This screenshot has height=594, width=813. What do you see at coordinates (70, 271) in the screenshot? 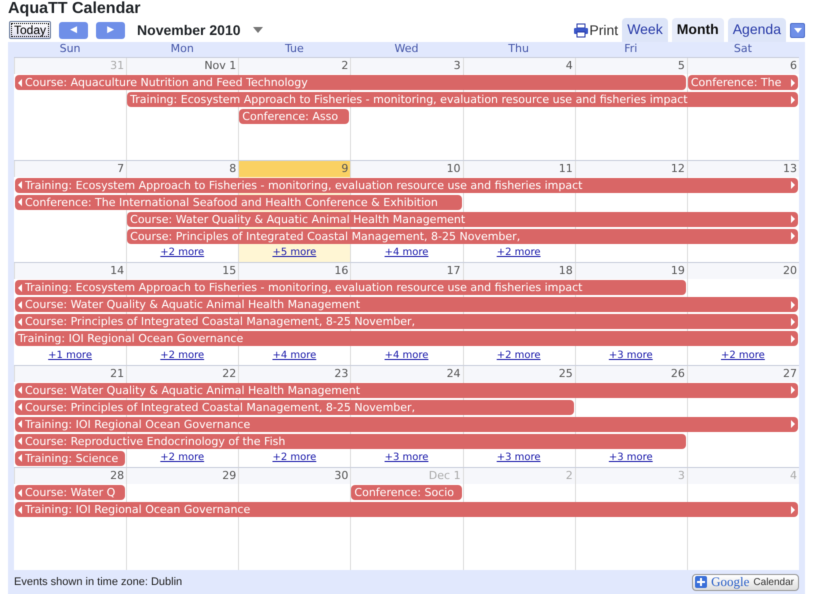
I see `day-number: 14` at bounding box center [70, 271].